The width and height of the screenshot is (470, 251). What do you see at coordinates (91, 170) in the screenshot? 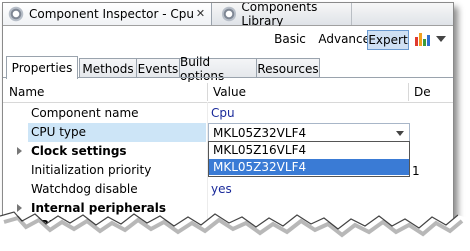
I see `row-name: Initialization priority` at bounding box center [91, 170].